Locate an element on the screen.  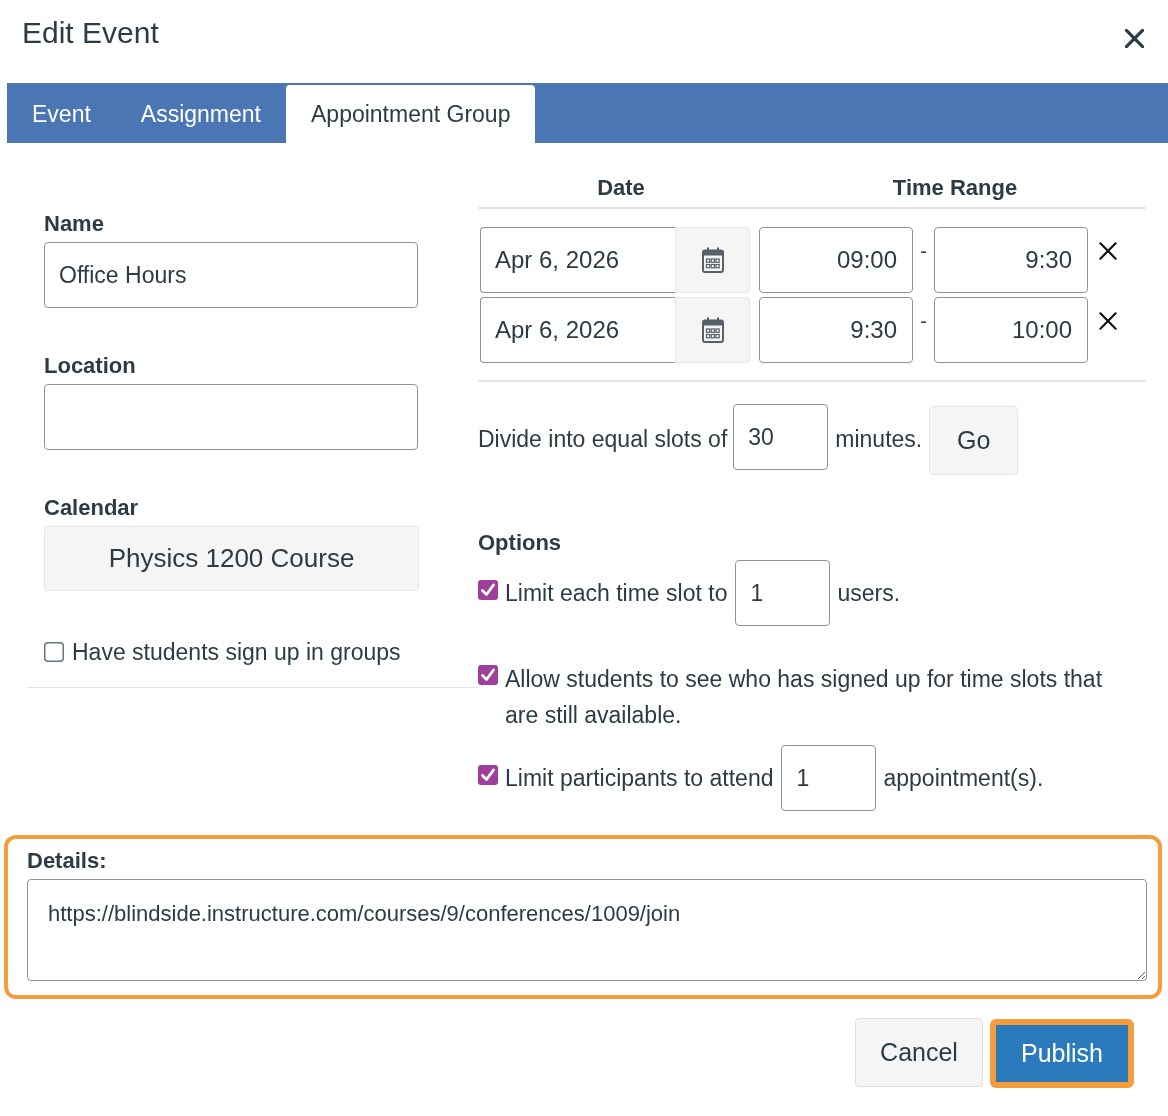
start-time-input: 09:00 is located at coordinates (836, 260).